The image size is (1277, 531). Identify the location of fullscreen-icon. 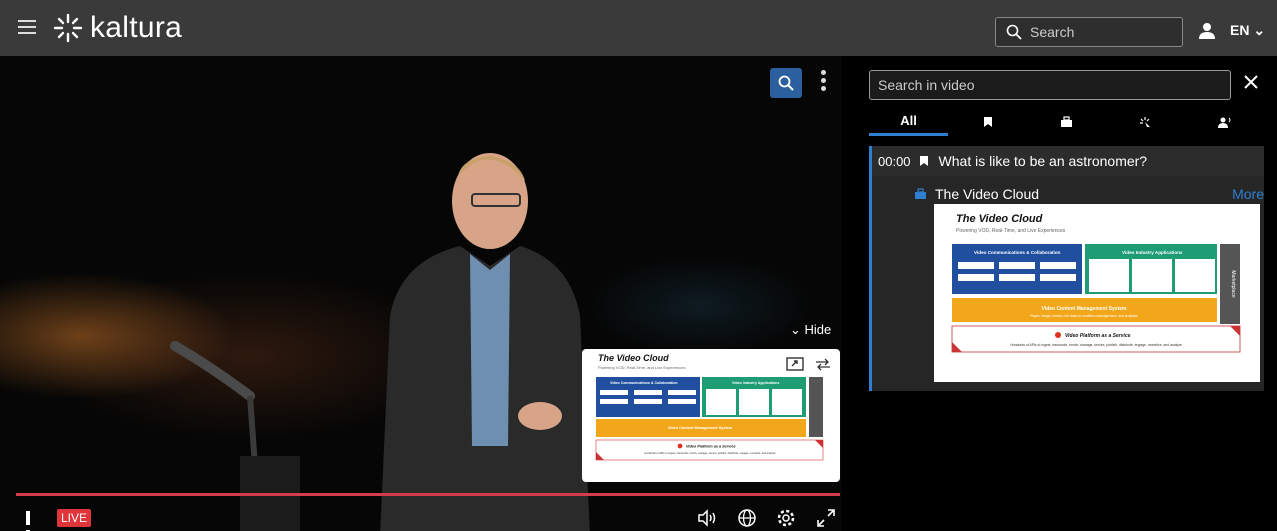
(826, 518).